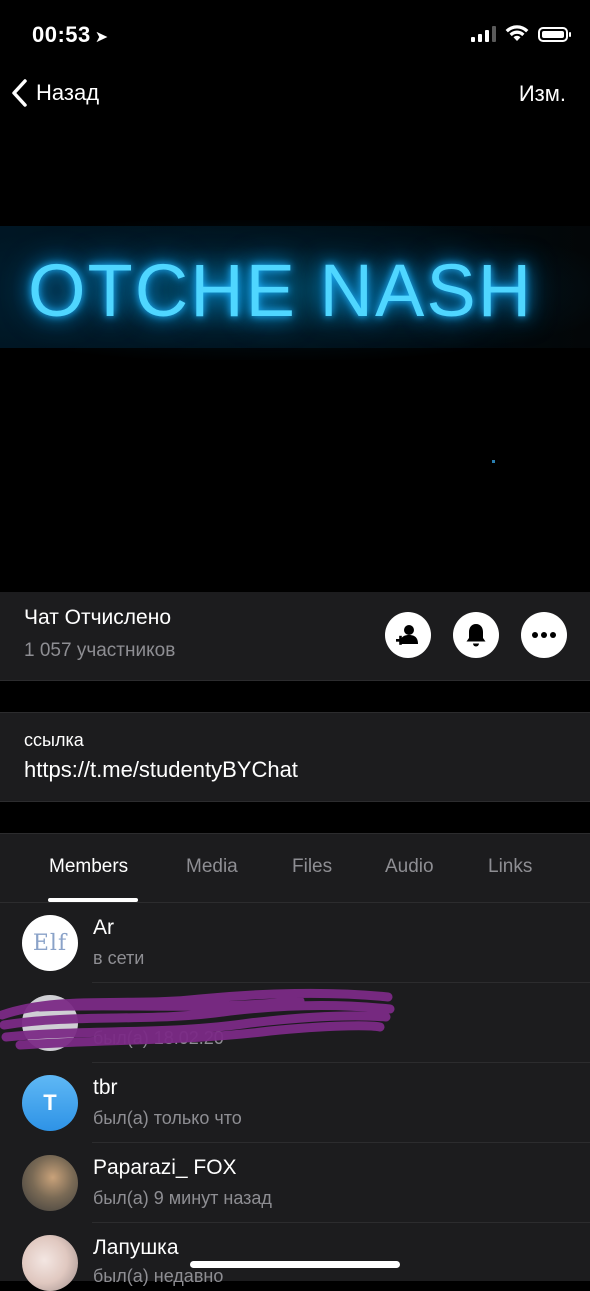  I want to click on chat-name: Чат Отчислено, so click(97, 617).